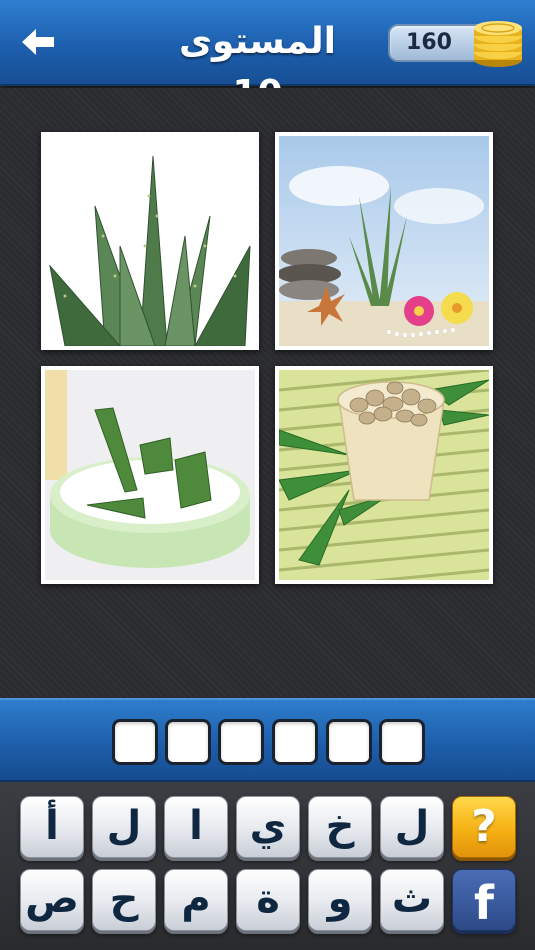 The image size is (535, 950). What do you see at coordinates (196, 827) in the screenshot?
I see `letter-key: ا` at bounding box center [196, 827].